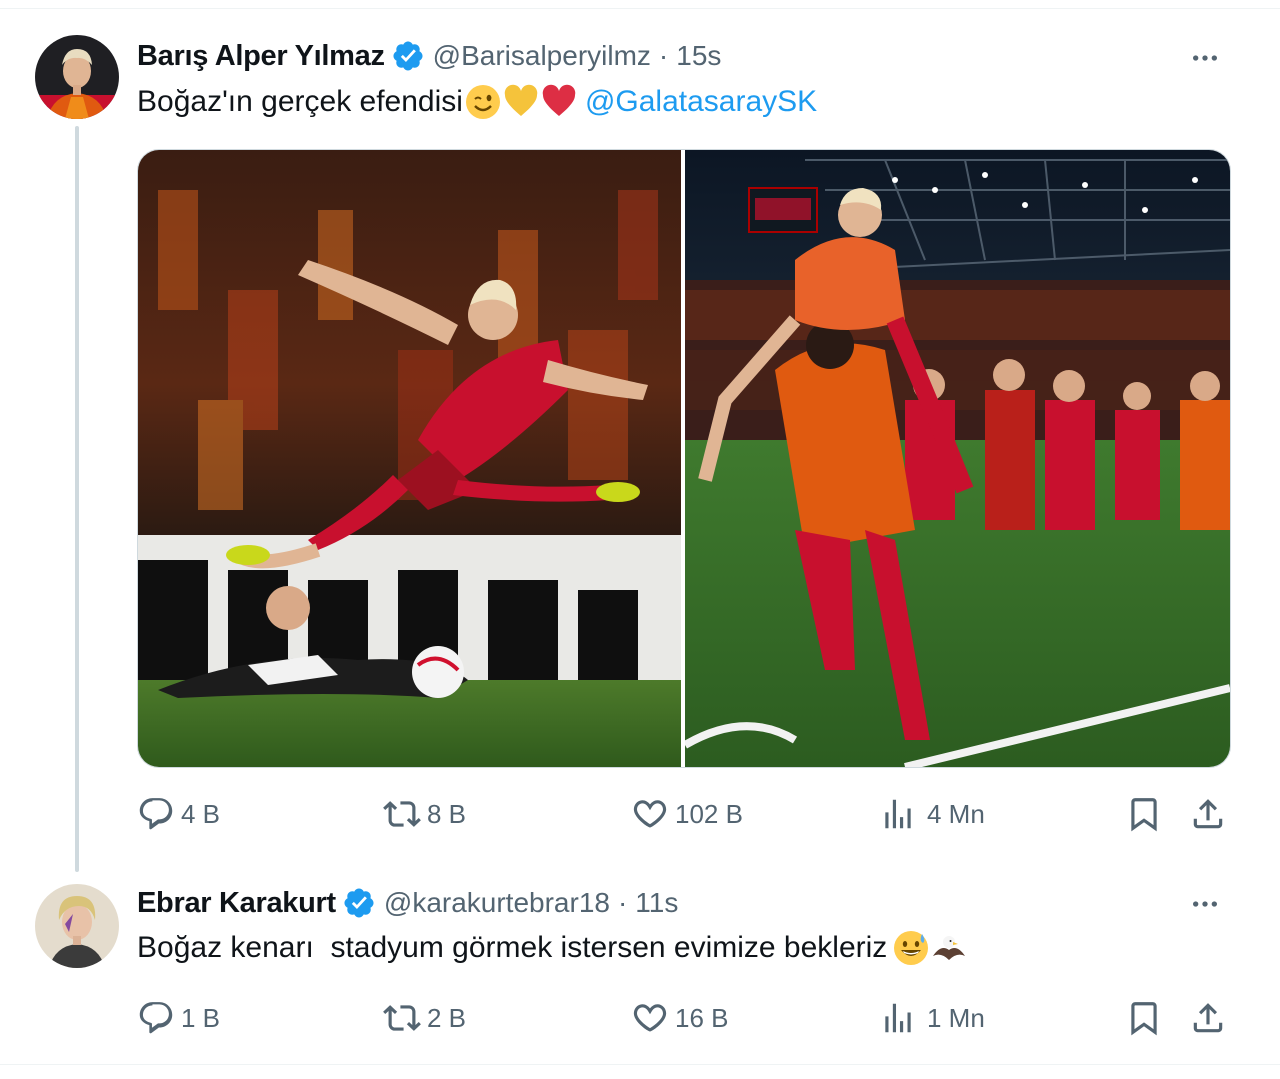  Describe the element at coordinates (702, 1017) in the screenshot. I see `like-count: 16 B` at that location.